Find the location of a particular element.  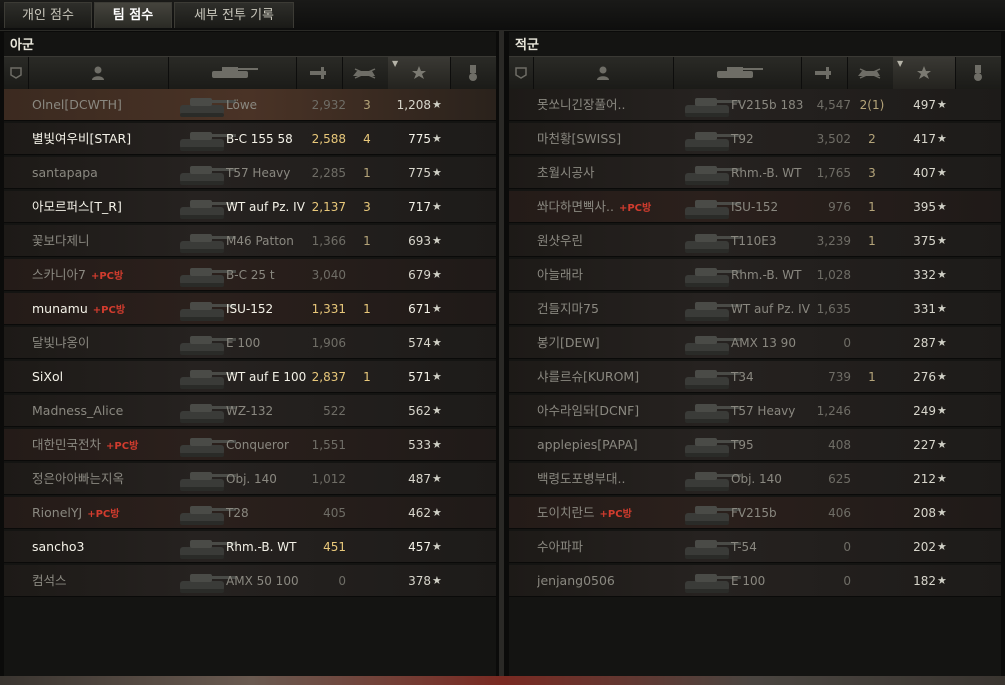

player-row: 초월시공사 Rhm.-B. WT 1,765 3 407 ★ is located at coordinates (755, 173).